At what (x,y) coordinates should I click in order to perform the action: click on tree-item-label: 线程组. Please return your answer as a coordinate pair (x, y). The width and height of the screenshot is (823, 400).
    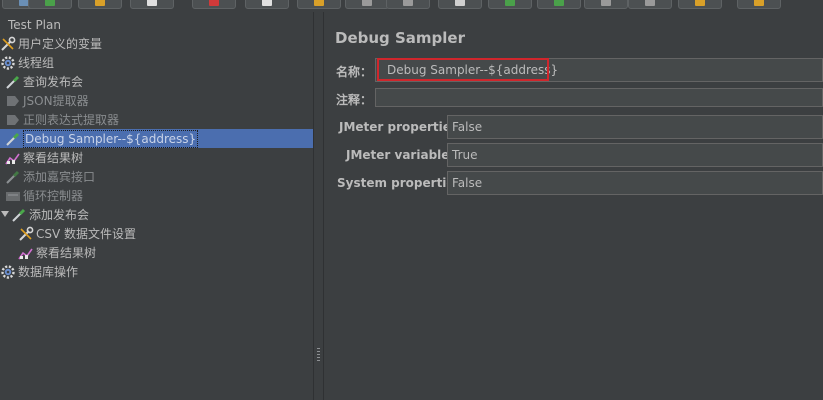
    Looking at the image, I should click on (36, 62).